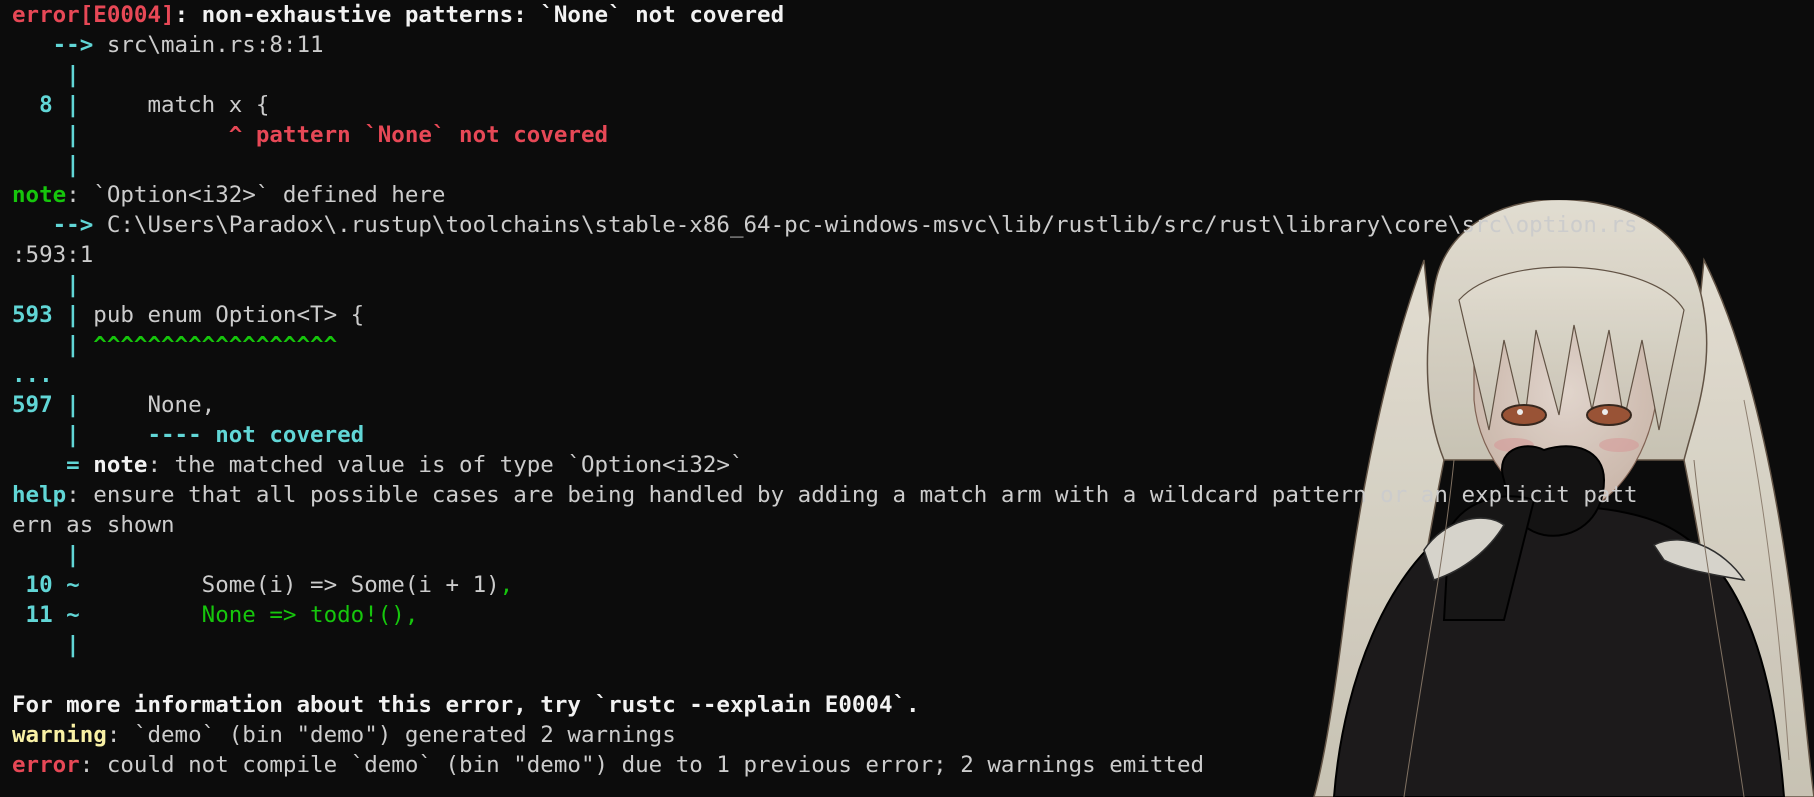  Describe the element at coordinates (907, 525) in the screenshot. I see `terminal-line: ern as shown` at that location.